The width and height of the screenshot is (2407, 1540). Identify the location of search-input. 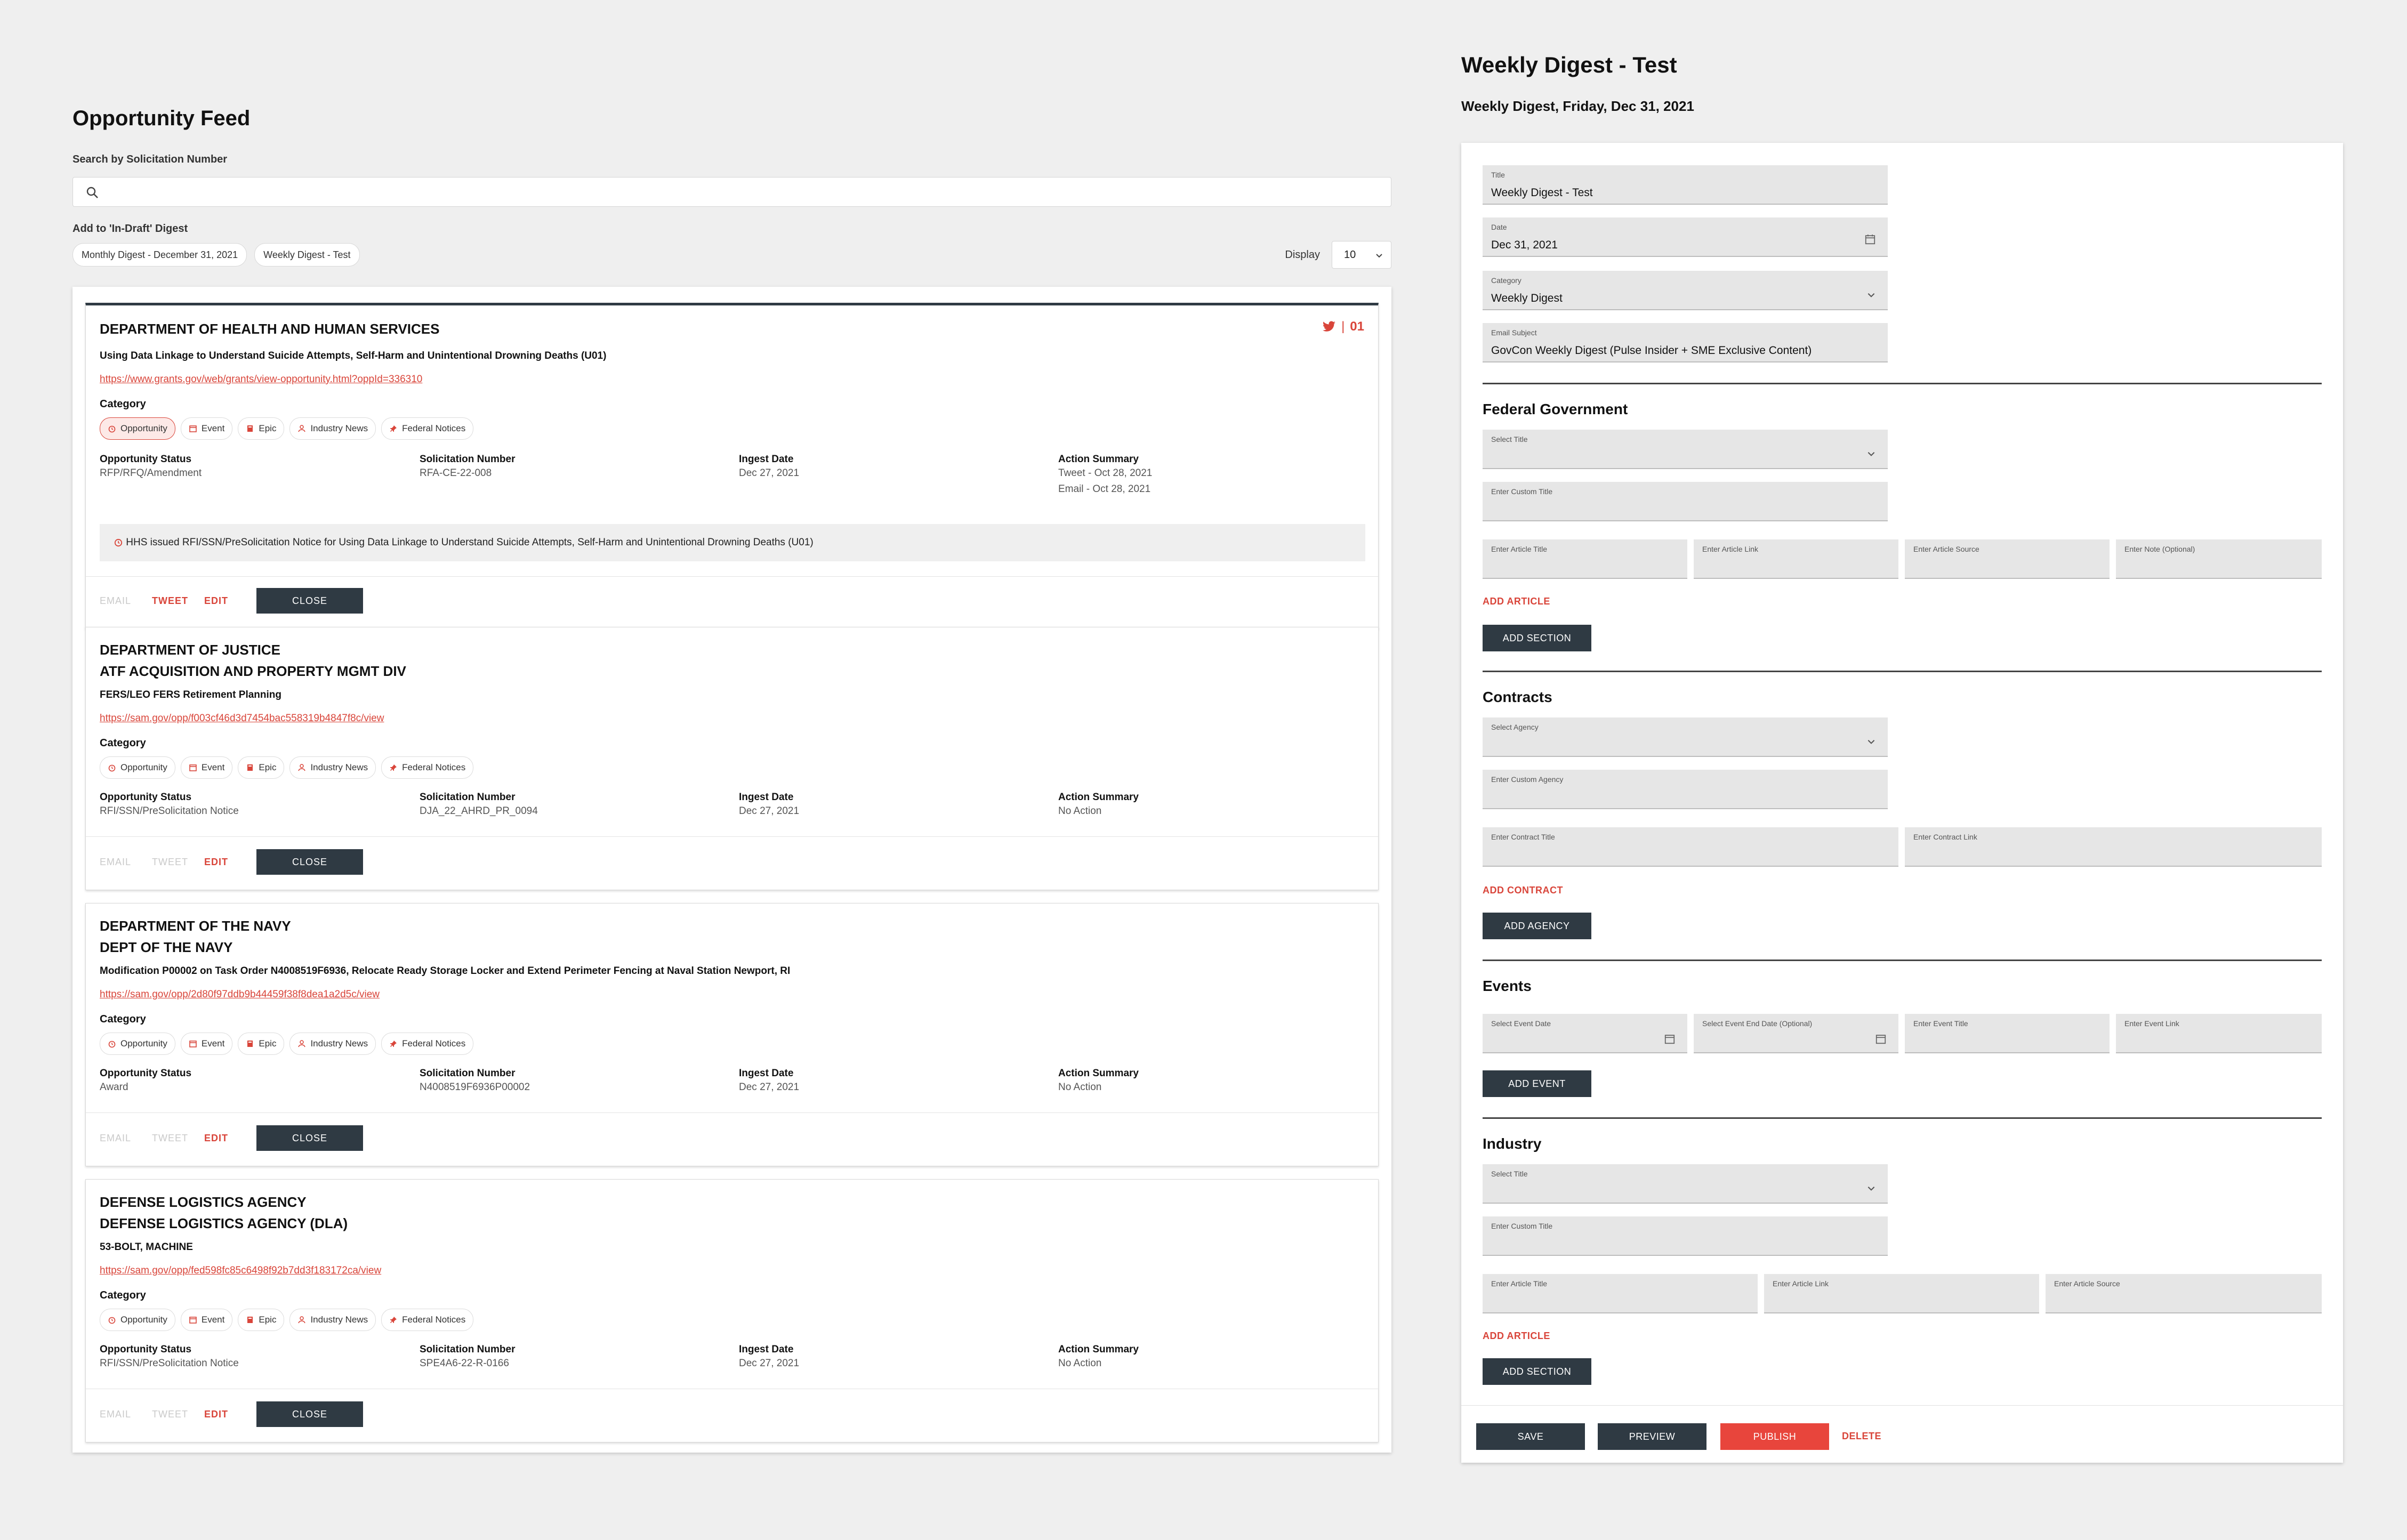
(724, 192).